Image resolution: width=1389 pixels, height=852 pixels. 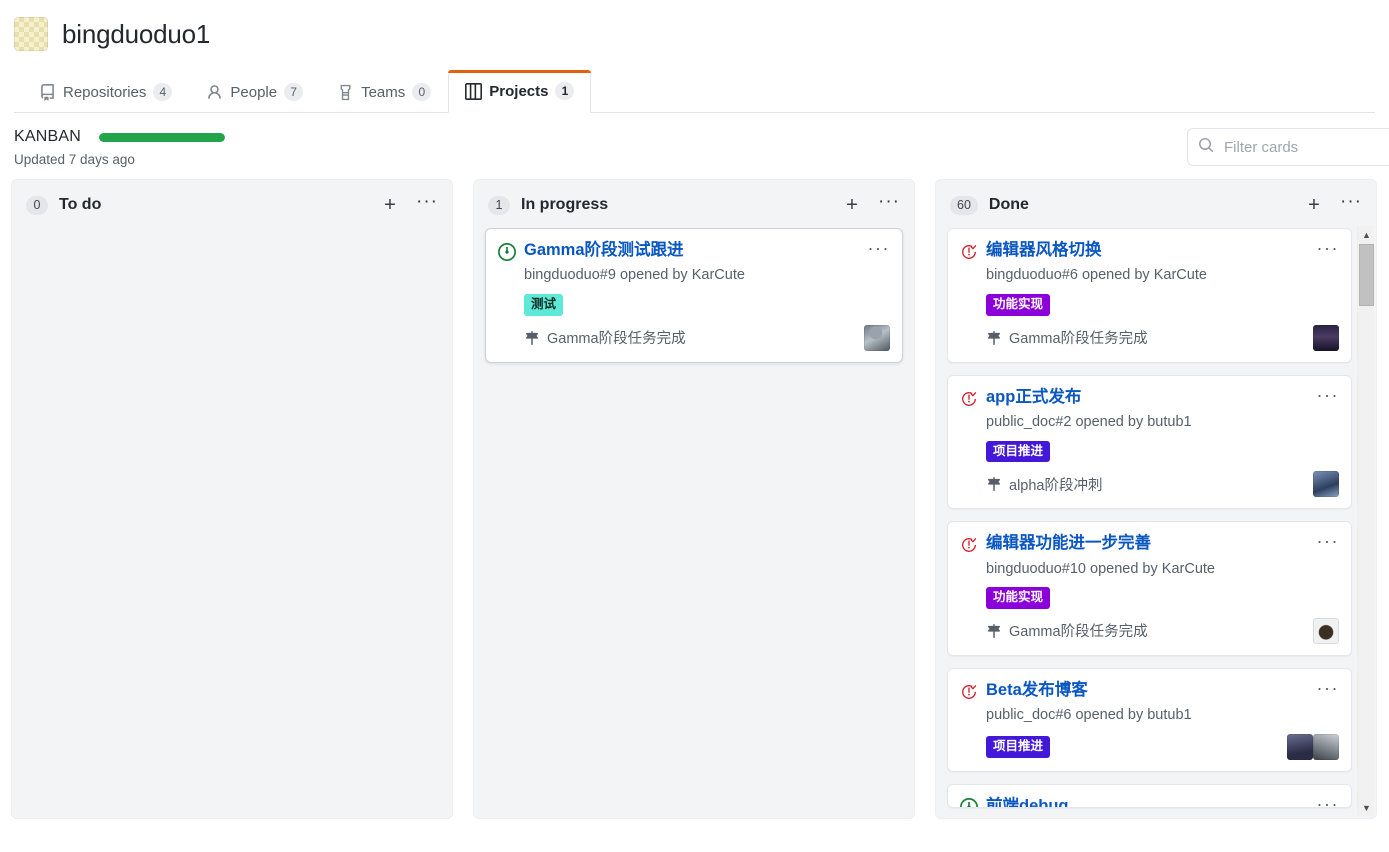 What do you see at coordinates (1365, 521) in the screenshot?
I see `column-scrollbar: ▲ ▼` at bounding box center [1365, 521].